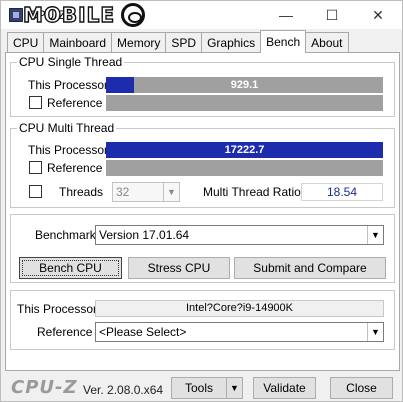 Image resolution: width=403 pixels, height=402 pixels. Describe the element at coordinates (310, 268) in the screenshot. I see `submit-compare-button: Submit and Compare` at that location.